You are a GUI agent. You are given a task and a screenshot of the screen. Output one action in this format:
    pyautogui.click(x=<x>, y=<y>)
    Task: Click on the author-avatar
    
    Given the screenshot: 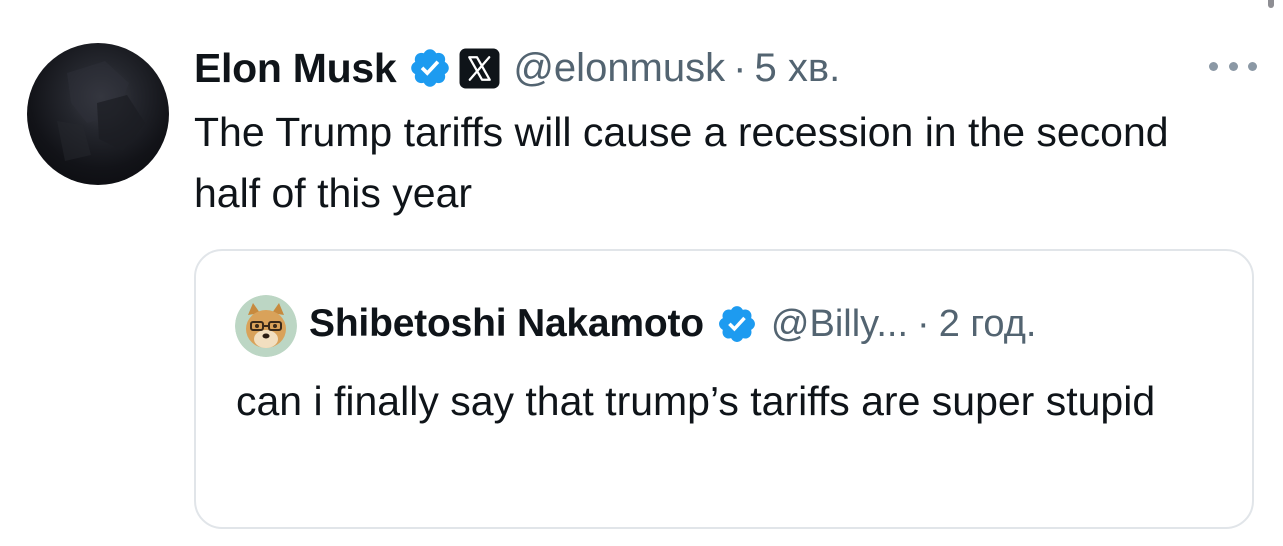 What is the action you would take?
    pyautogui.click(x=98, y=114)
    